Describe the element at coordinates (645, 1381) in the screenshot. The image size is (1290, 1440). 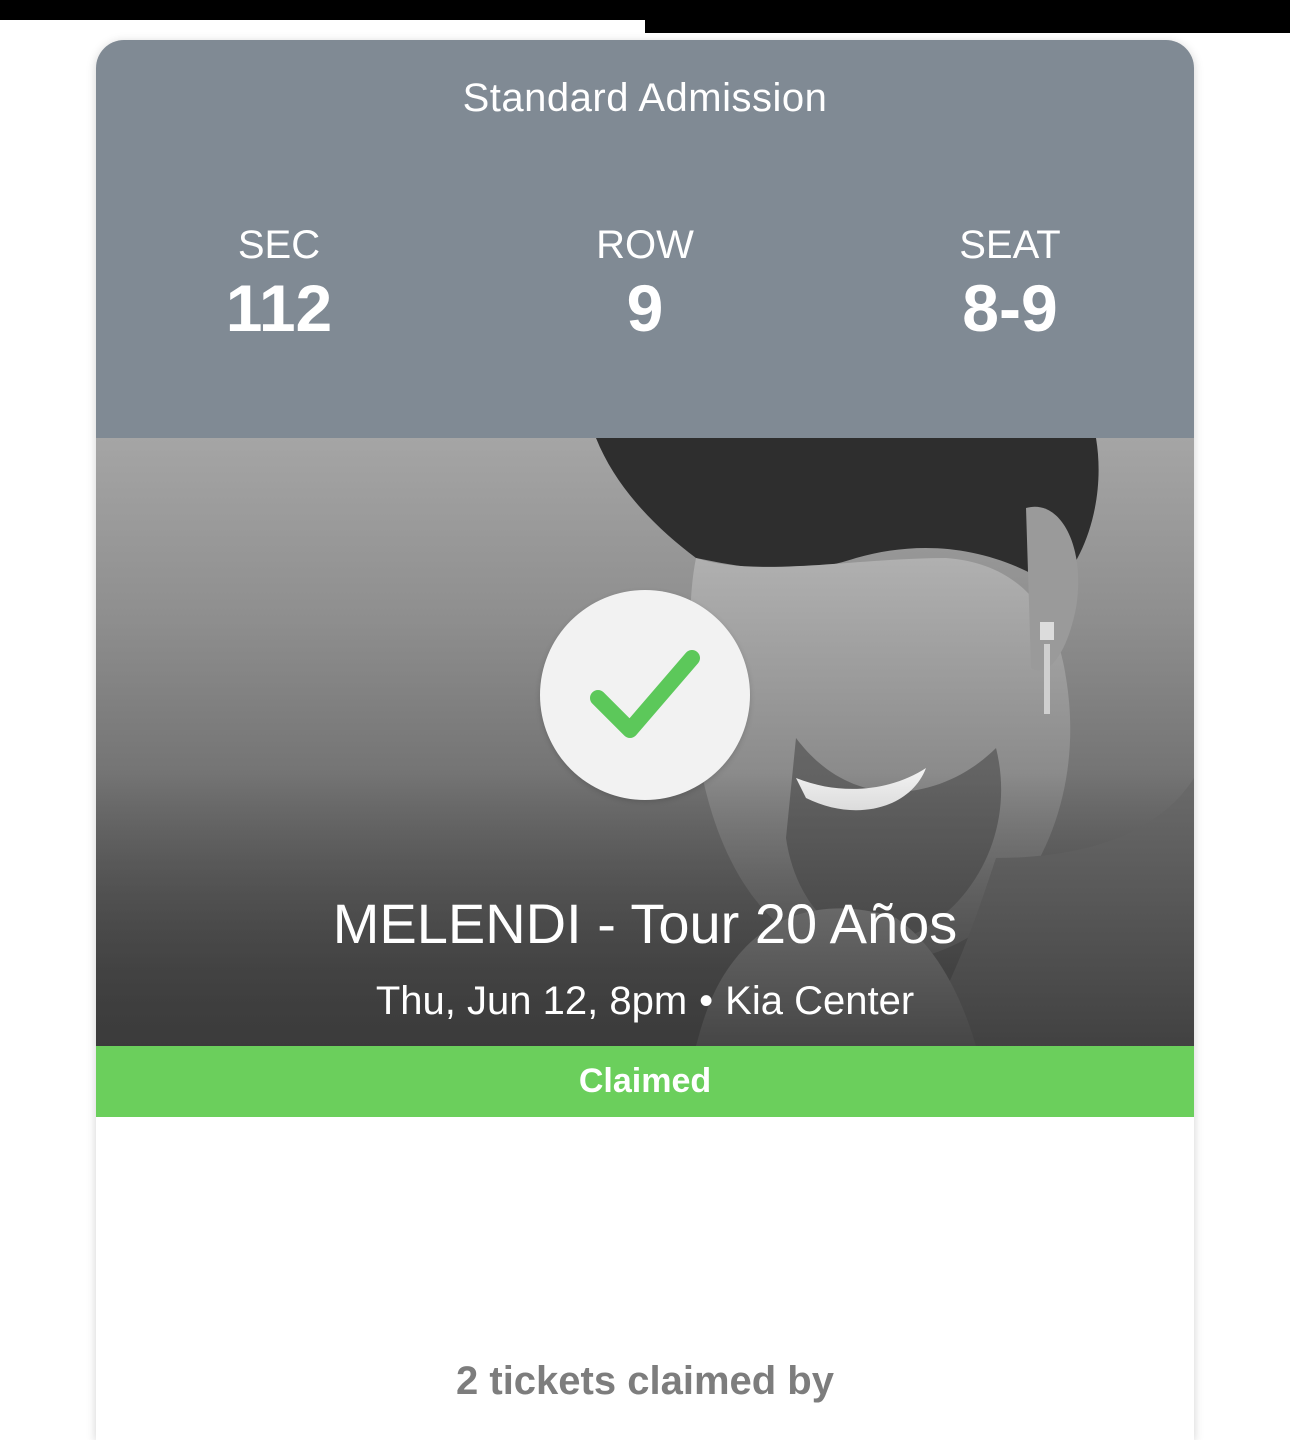
I see `claimed-by-text: 2 tickets claimed by` at that location.